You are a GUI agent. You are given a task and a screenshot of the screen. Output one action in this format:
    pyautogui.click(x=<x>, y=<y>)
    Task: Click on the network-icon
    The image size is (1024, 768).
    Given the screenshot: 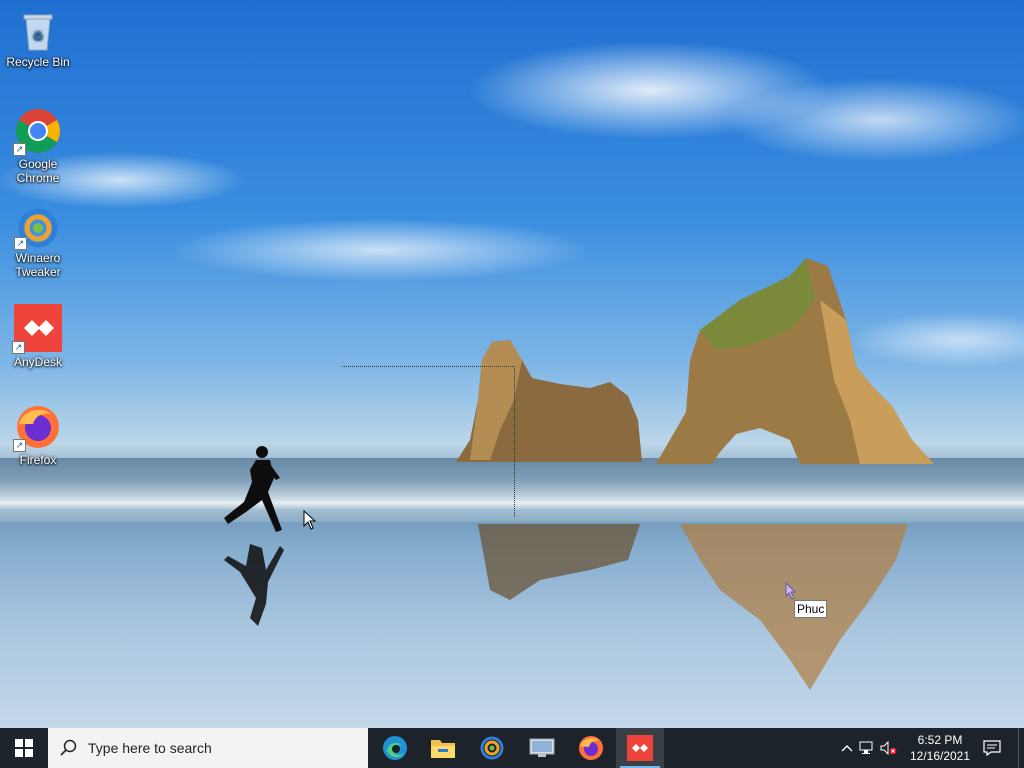 What is the action you would take?
    pyautogui.click(x=867, y=748)
    